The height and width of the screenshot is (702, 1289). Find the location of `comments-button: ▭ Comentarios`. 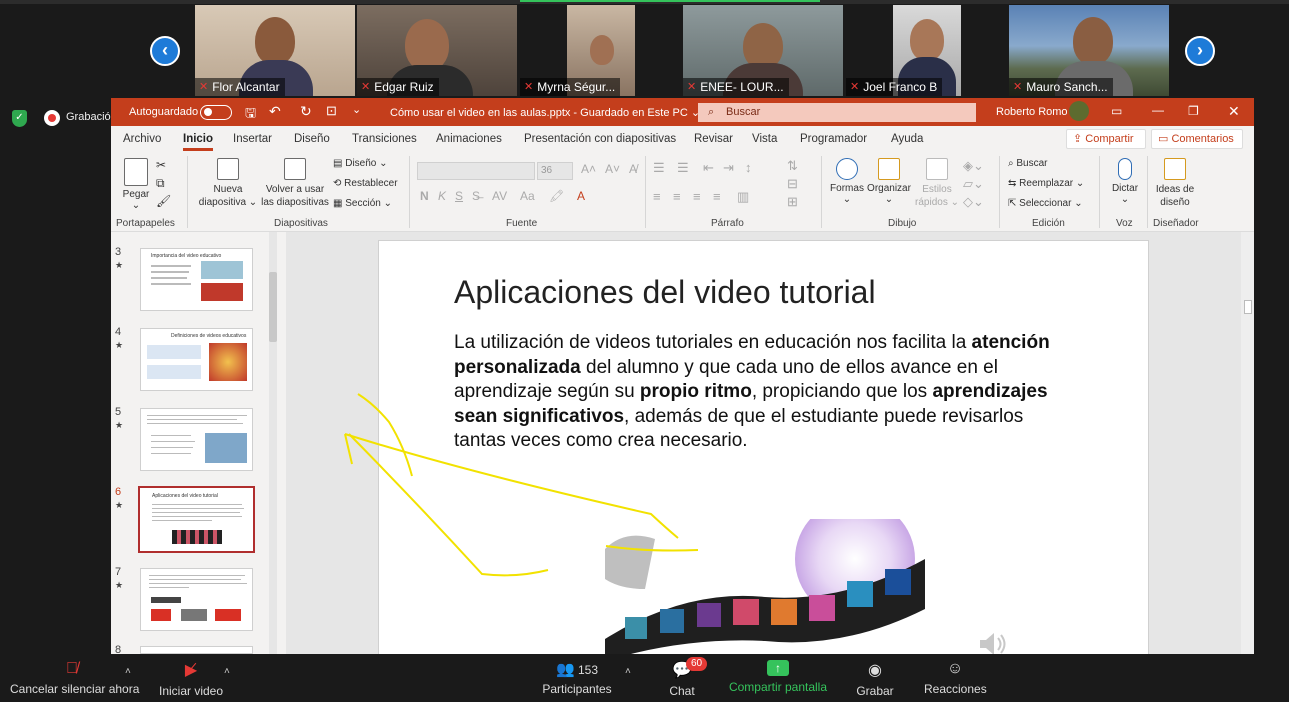

comments-button: ▭ Comentarios is located at coordinates (1197, 139).